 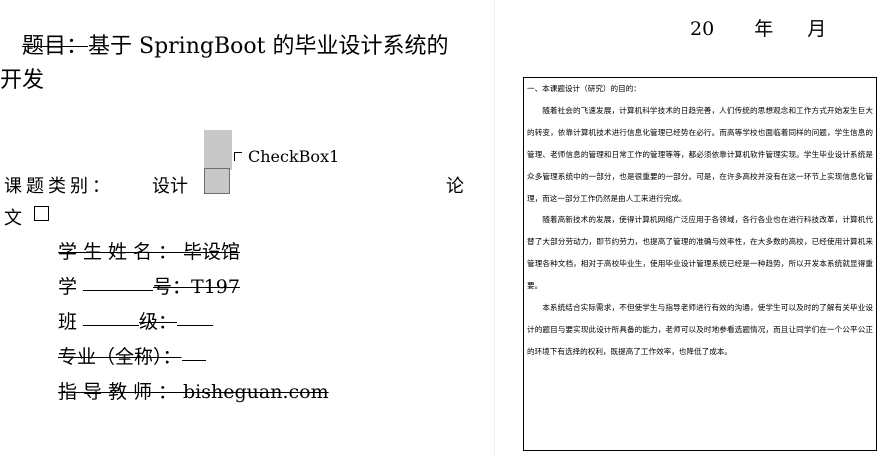 I want to click on student-number-field: 学 号：T197, so click(x=149, y=285).